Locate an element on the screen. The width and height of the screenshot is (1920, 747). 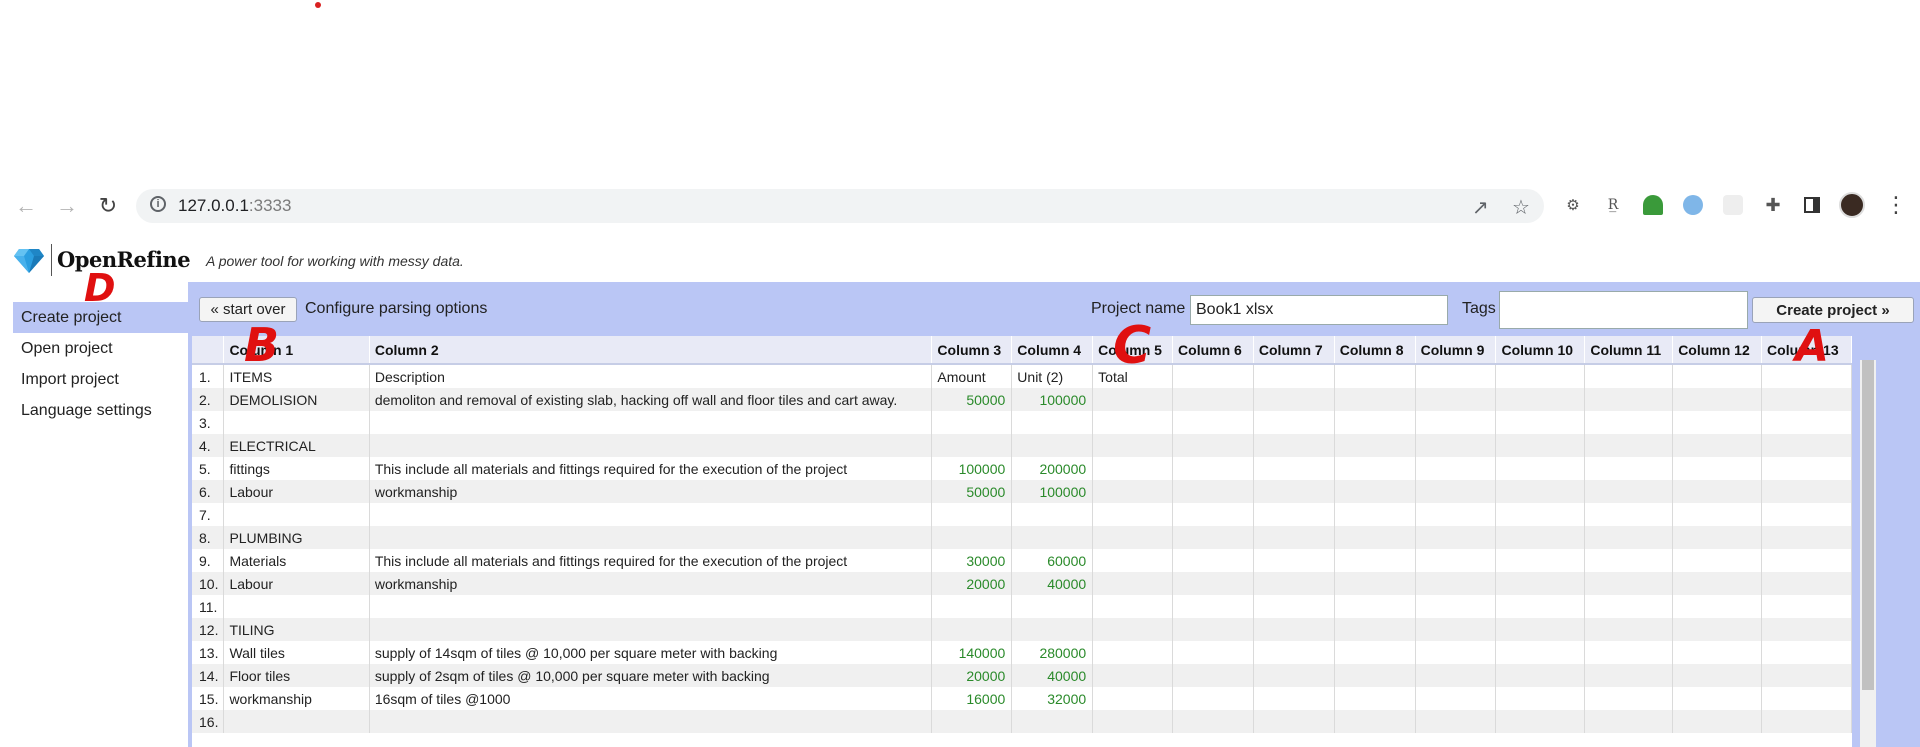
column-header: Column 8 is located at coordinates (1375, 350).